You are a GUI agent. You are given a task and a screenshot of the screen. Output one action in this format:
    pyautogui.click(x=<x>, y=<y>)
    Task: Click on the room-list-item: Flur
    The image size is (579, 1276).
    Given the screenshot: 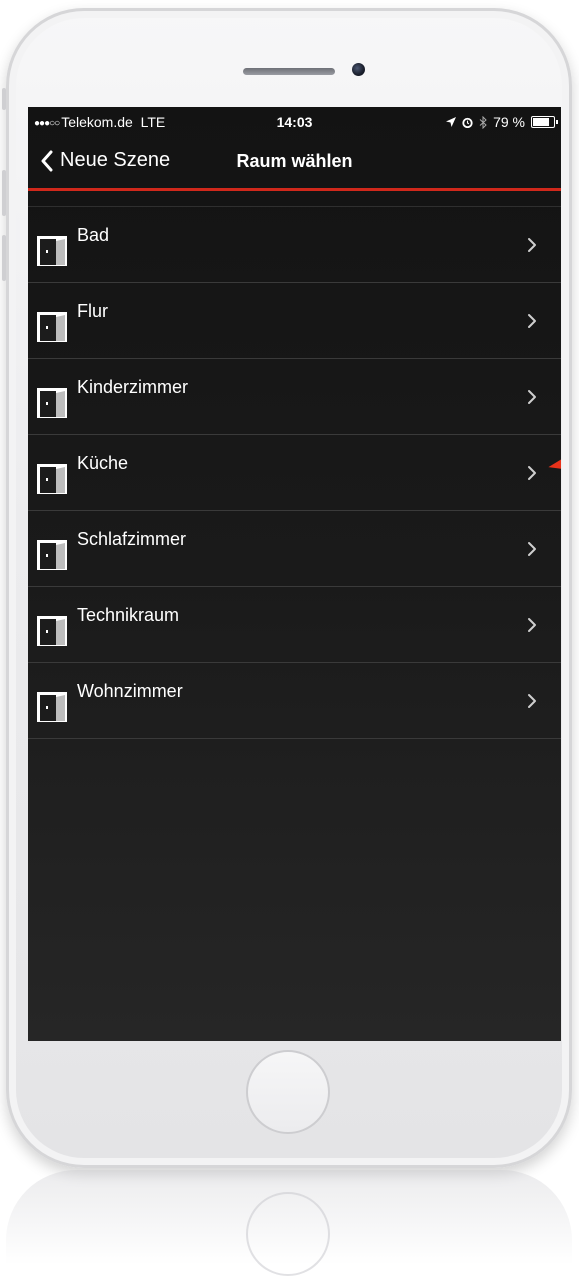 What is the action you would take?
    pyautogui.click(x=294, y=321)
    